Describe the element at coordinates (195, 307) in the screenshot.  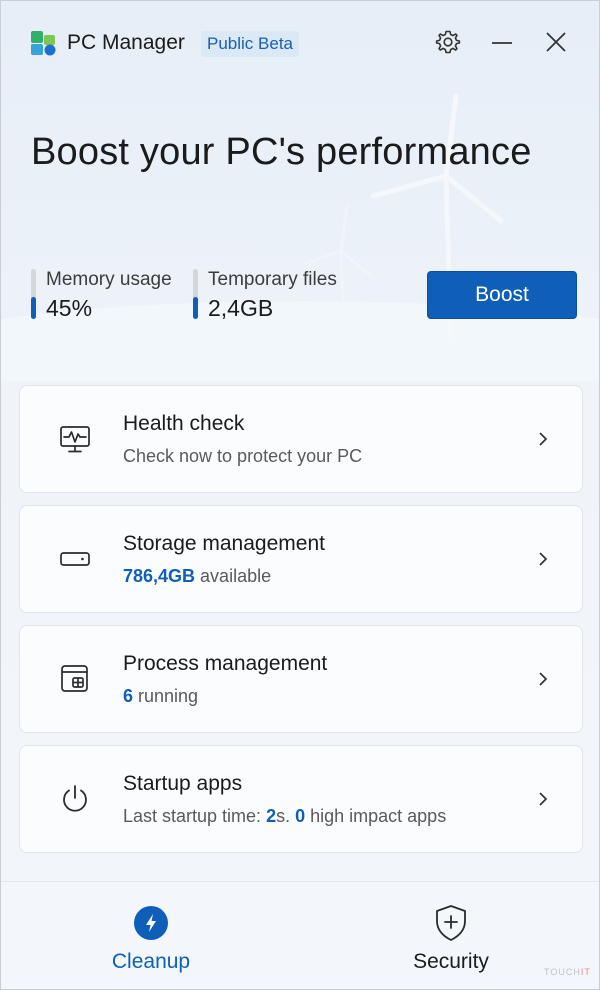
I see `temporary-files-meter-fill` at that location.